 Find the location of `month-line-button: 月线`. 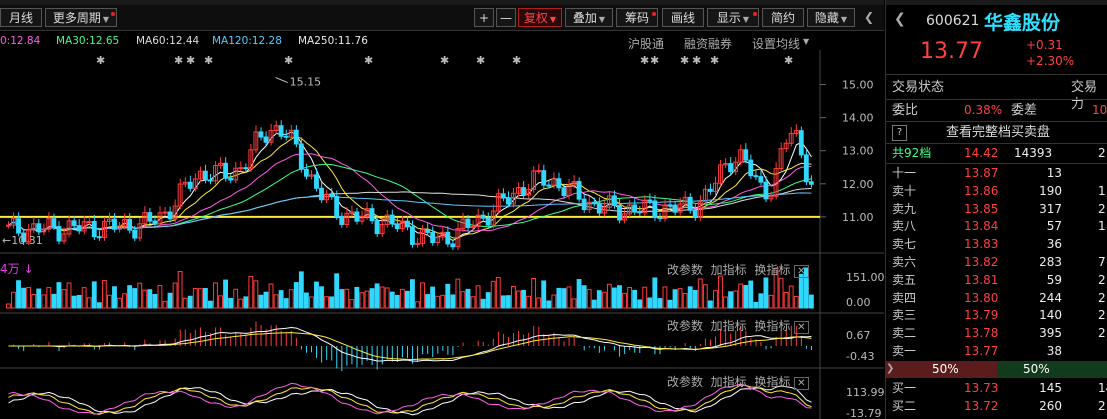

month-line-button: 月线 is located at coordinates (21, 17).